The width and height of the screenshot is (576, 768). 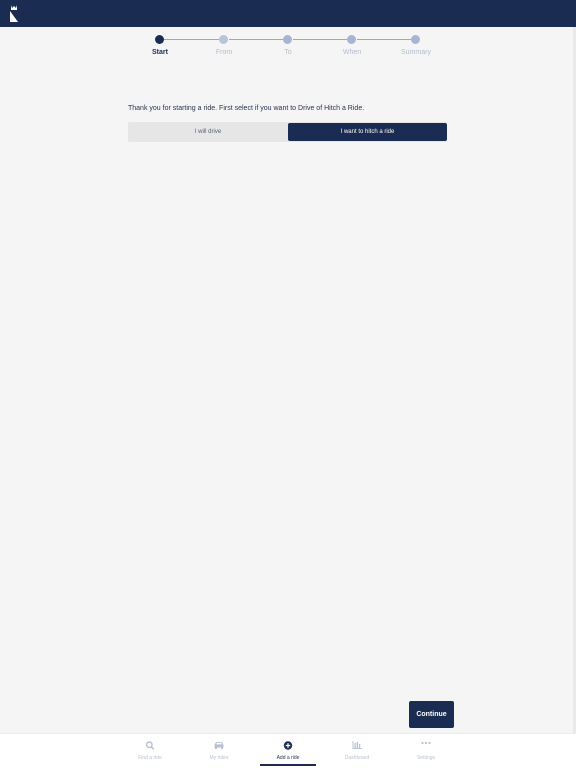 What do you see at coordinates (352, 52) in the screenshot?
I see `step-label-when: When` at bounding box center [352, 52].